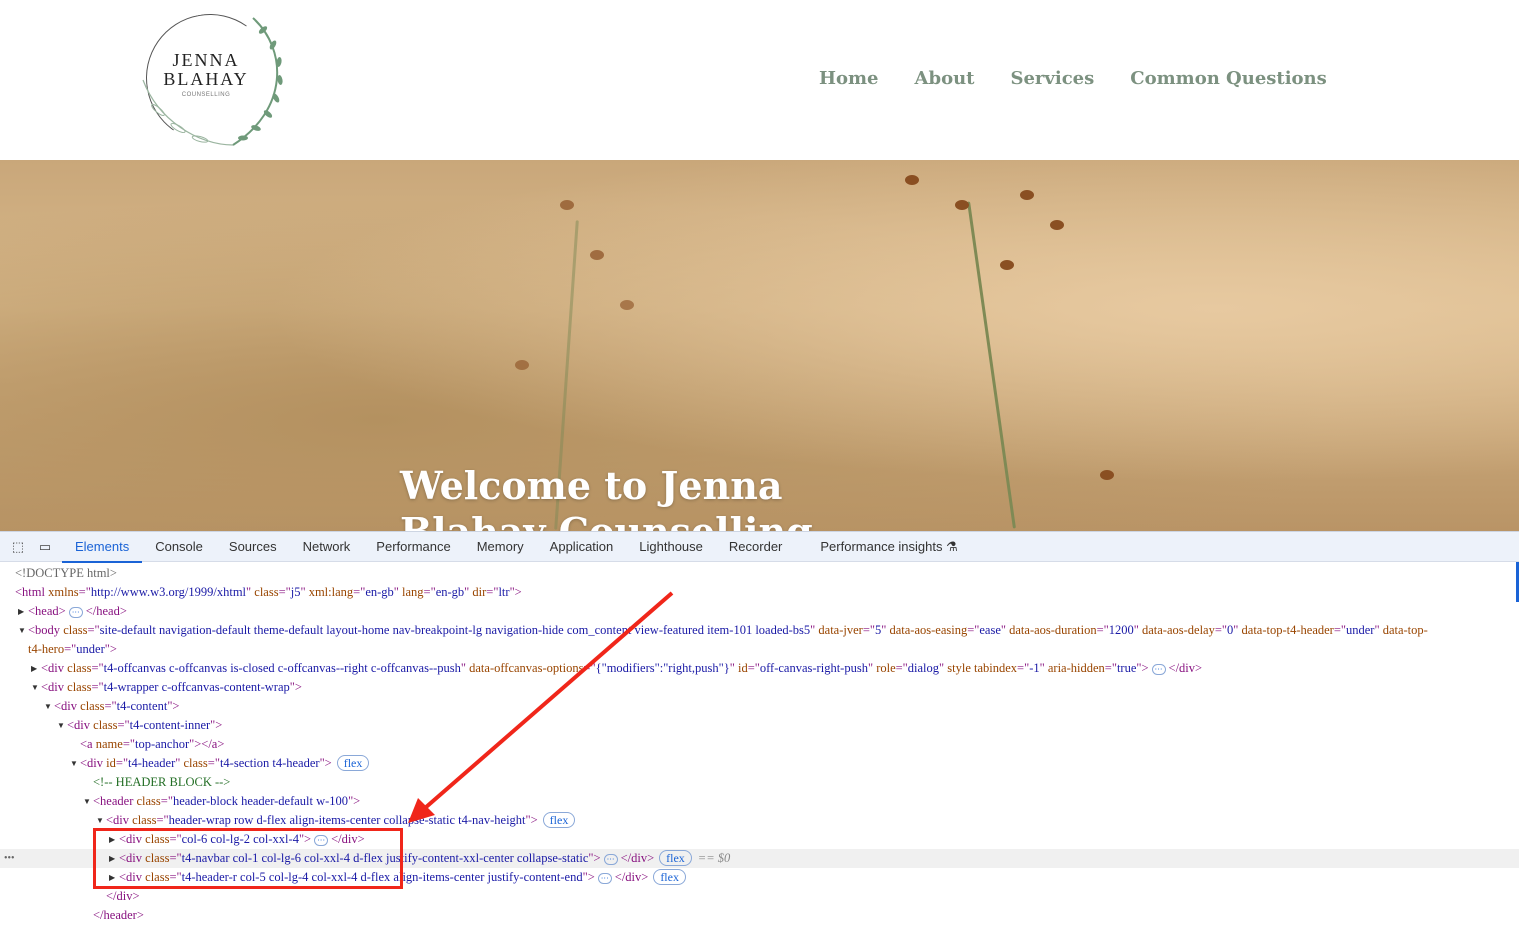 Image resolution: width=1519 pixels, height=925 pixels. I want to click on dom-node-row: <a name="top-anchor"></a>, so click(759, 744).